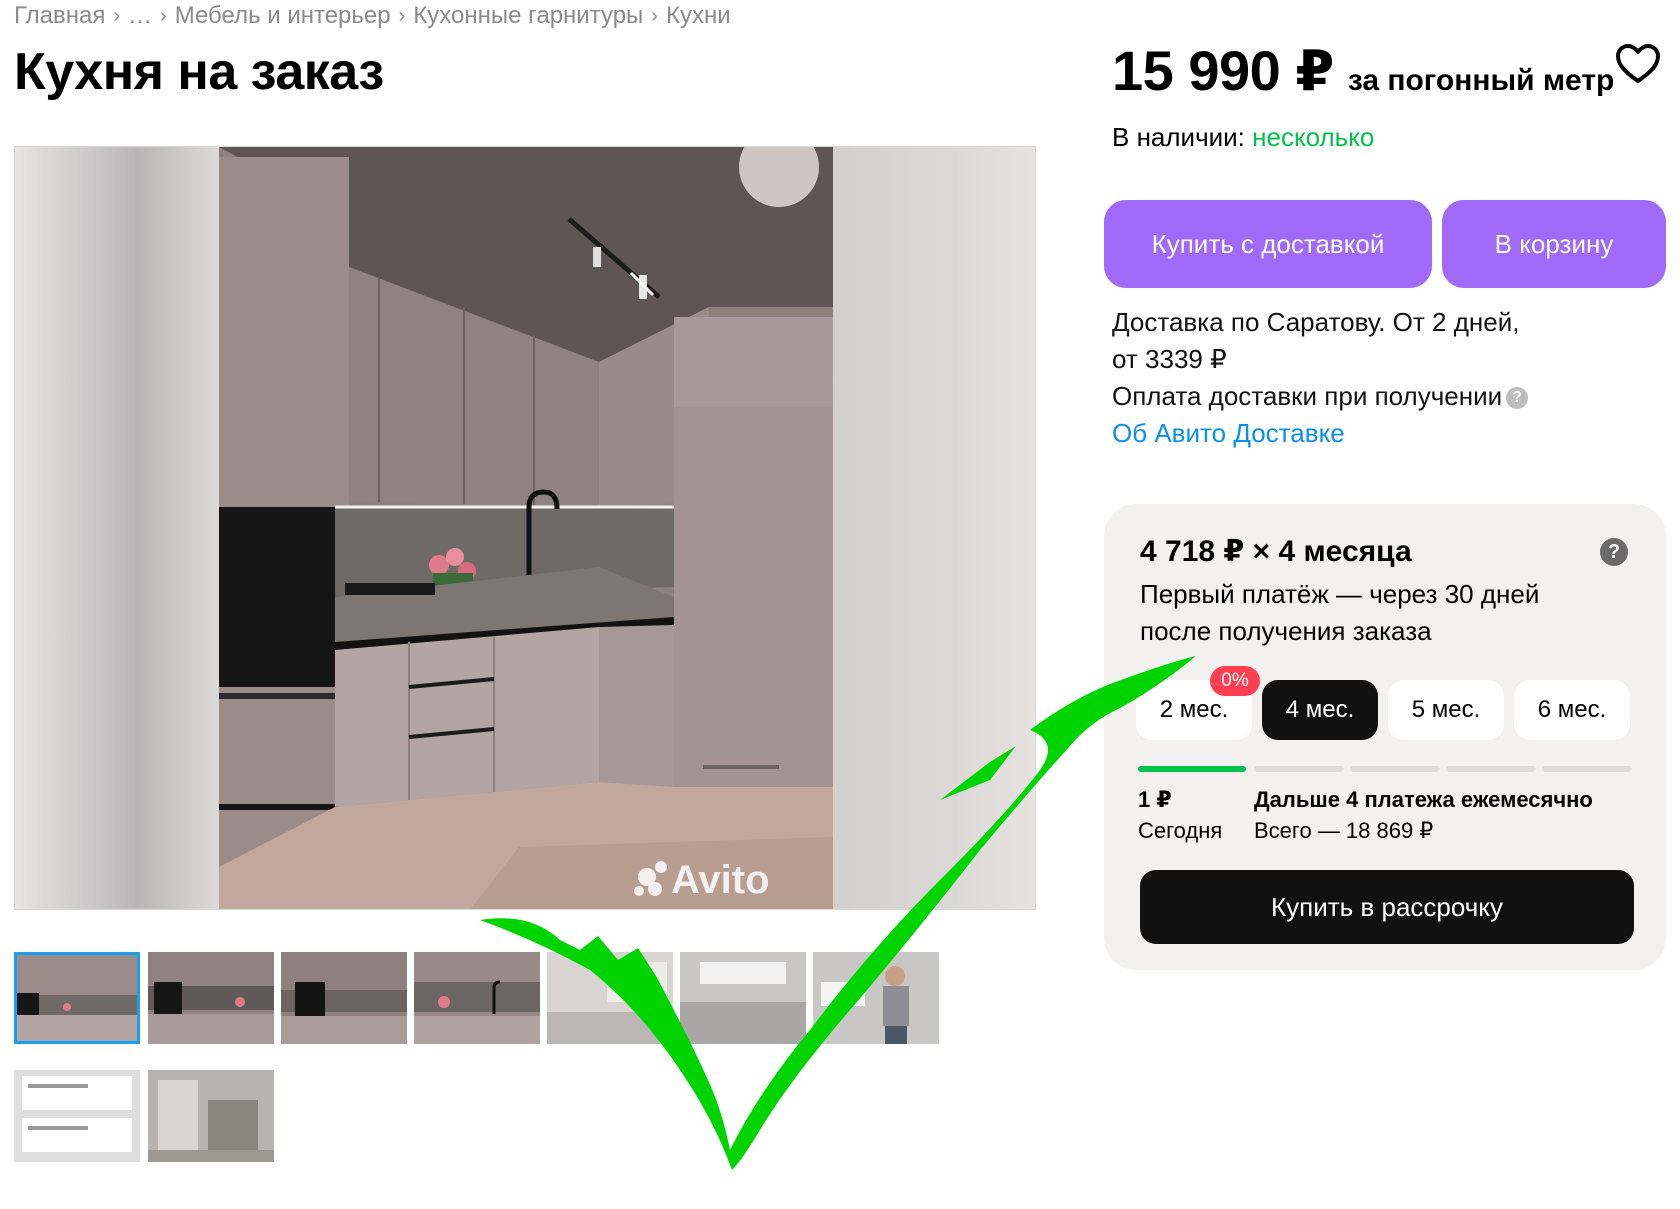 Image resolution: width=1680 pixels, height=1209 pixels. Describe the element at coordinates (1340, 594) in the screenshot. I see `installment-description-line-1: Первый платёж — через 30 дней` at that location.